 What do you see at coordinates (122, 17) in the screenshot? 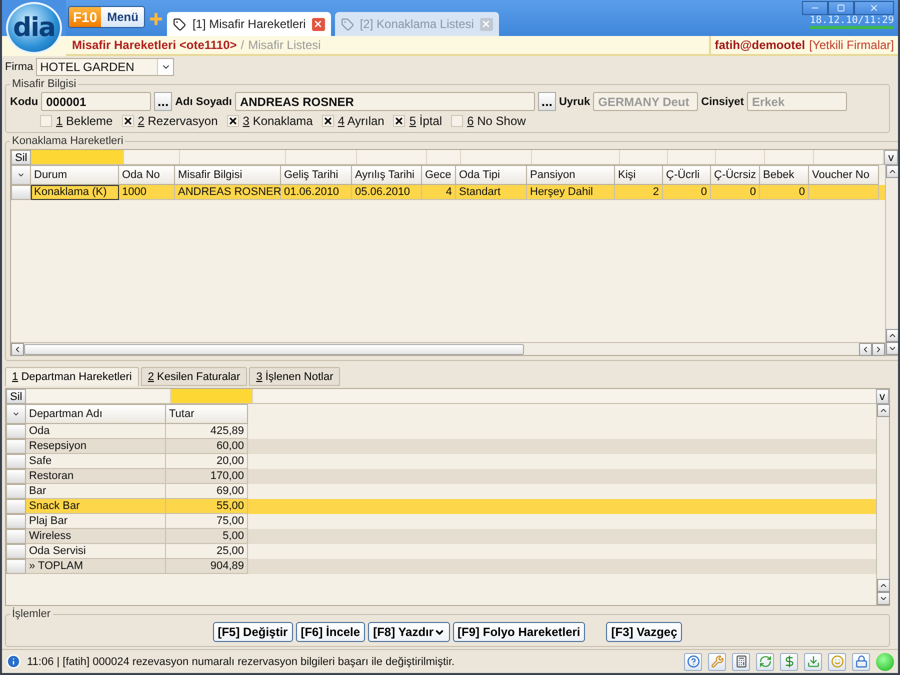
I see `menu-button: Menü` at bounding box center [122, 17].